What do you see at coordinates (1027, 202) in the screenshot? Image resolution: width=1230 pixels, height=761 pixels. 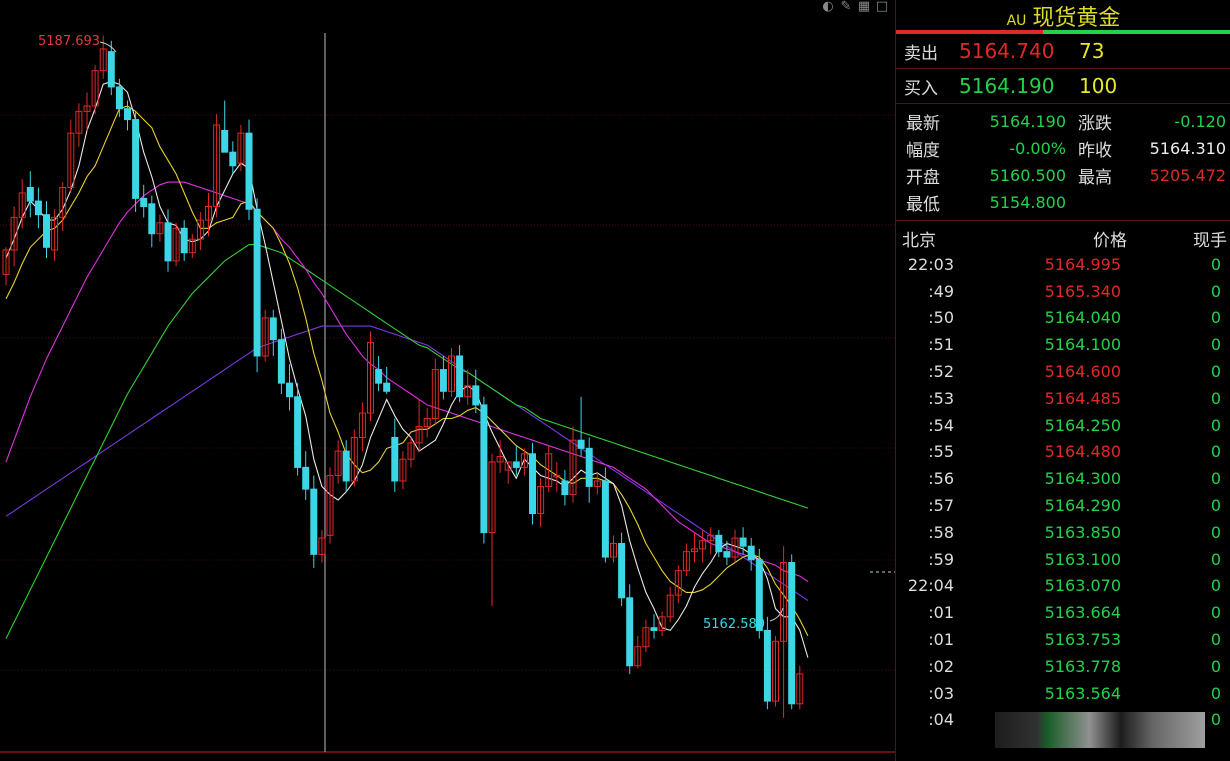 I see `stat-value: 5154.800` at bounding box center [1027, 202].